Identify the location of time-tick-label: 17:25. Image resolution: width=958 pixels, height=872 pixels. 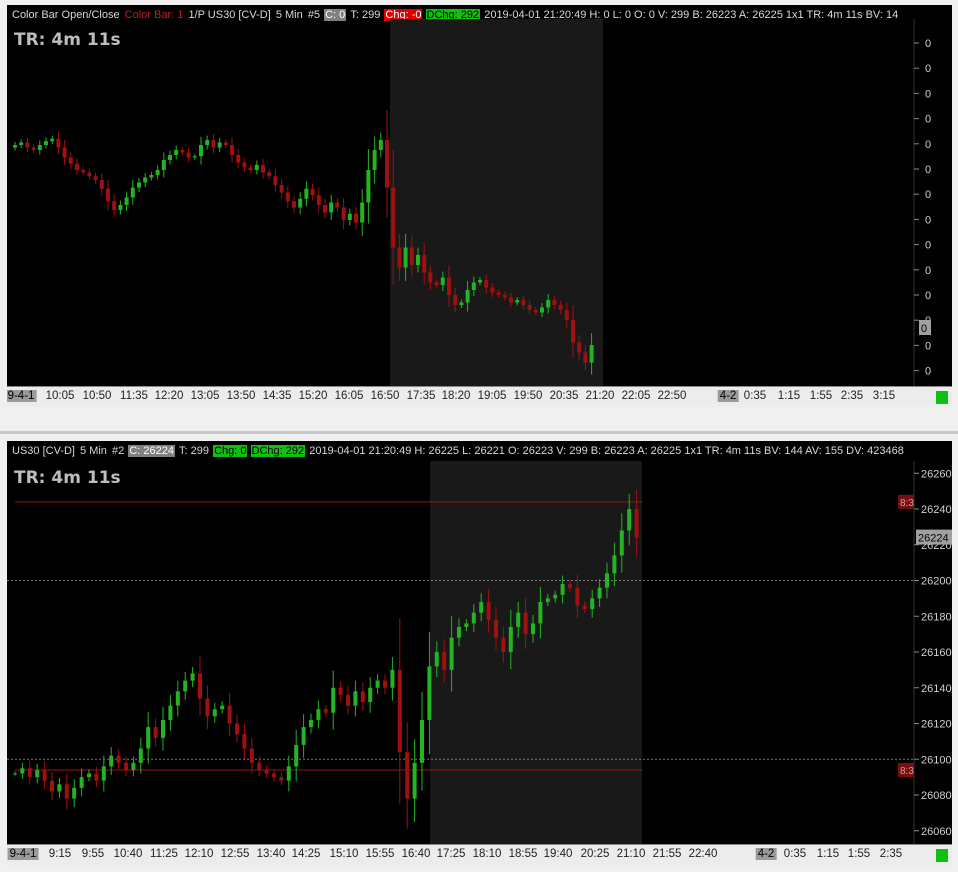
(451, 854).